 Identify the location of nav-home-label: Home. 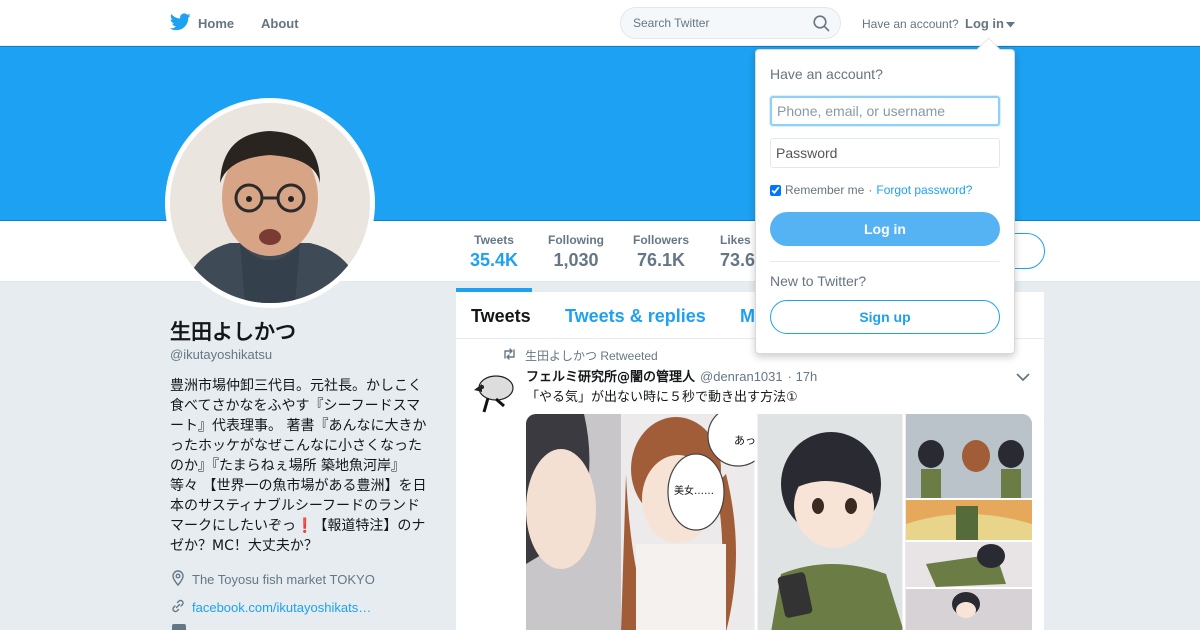
(216, 23).